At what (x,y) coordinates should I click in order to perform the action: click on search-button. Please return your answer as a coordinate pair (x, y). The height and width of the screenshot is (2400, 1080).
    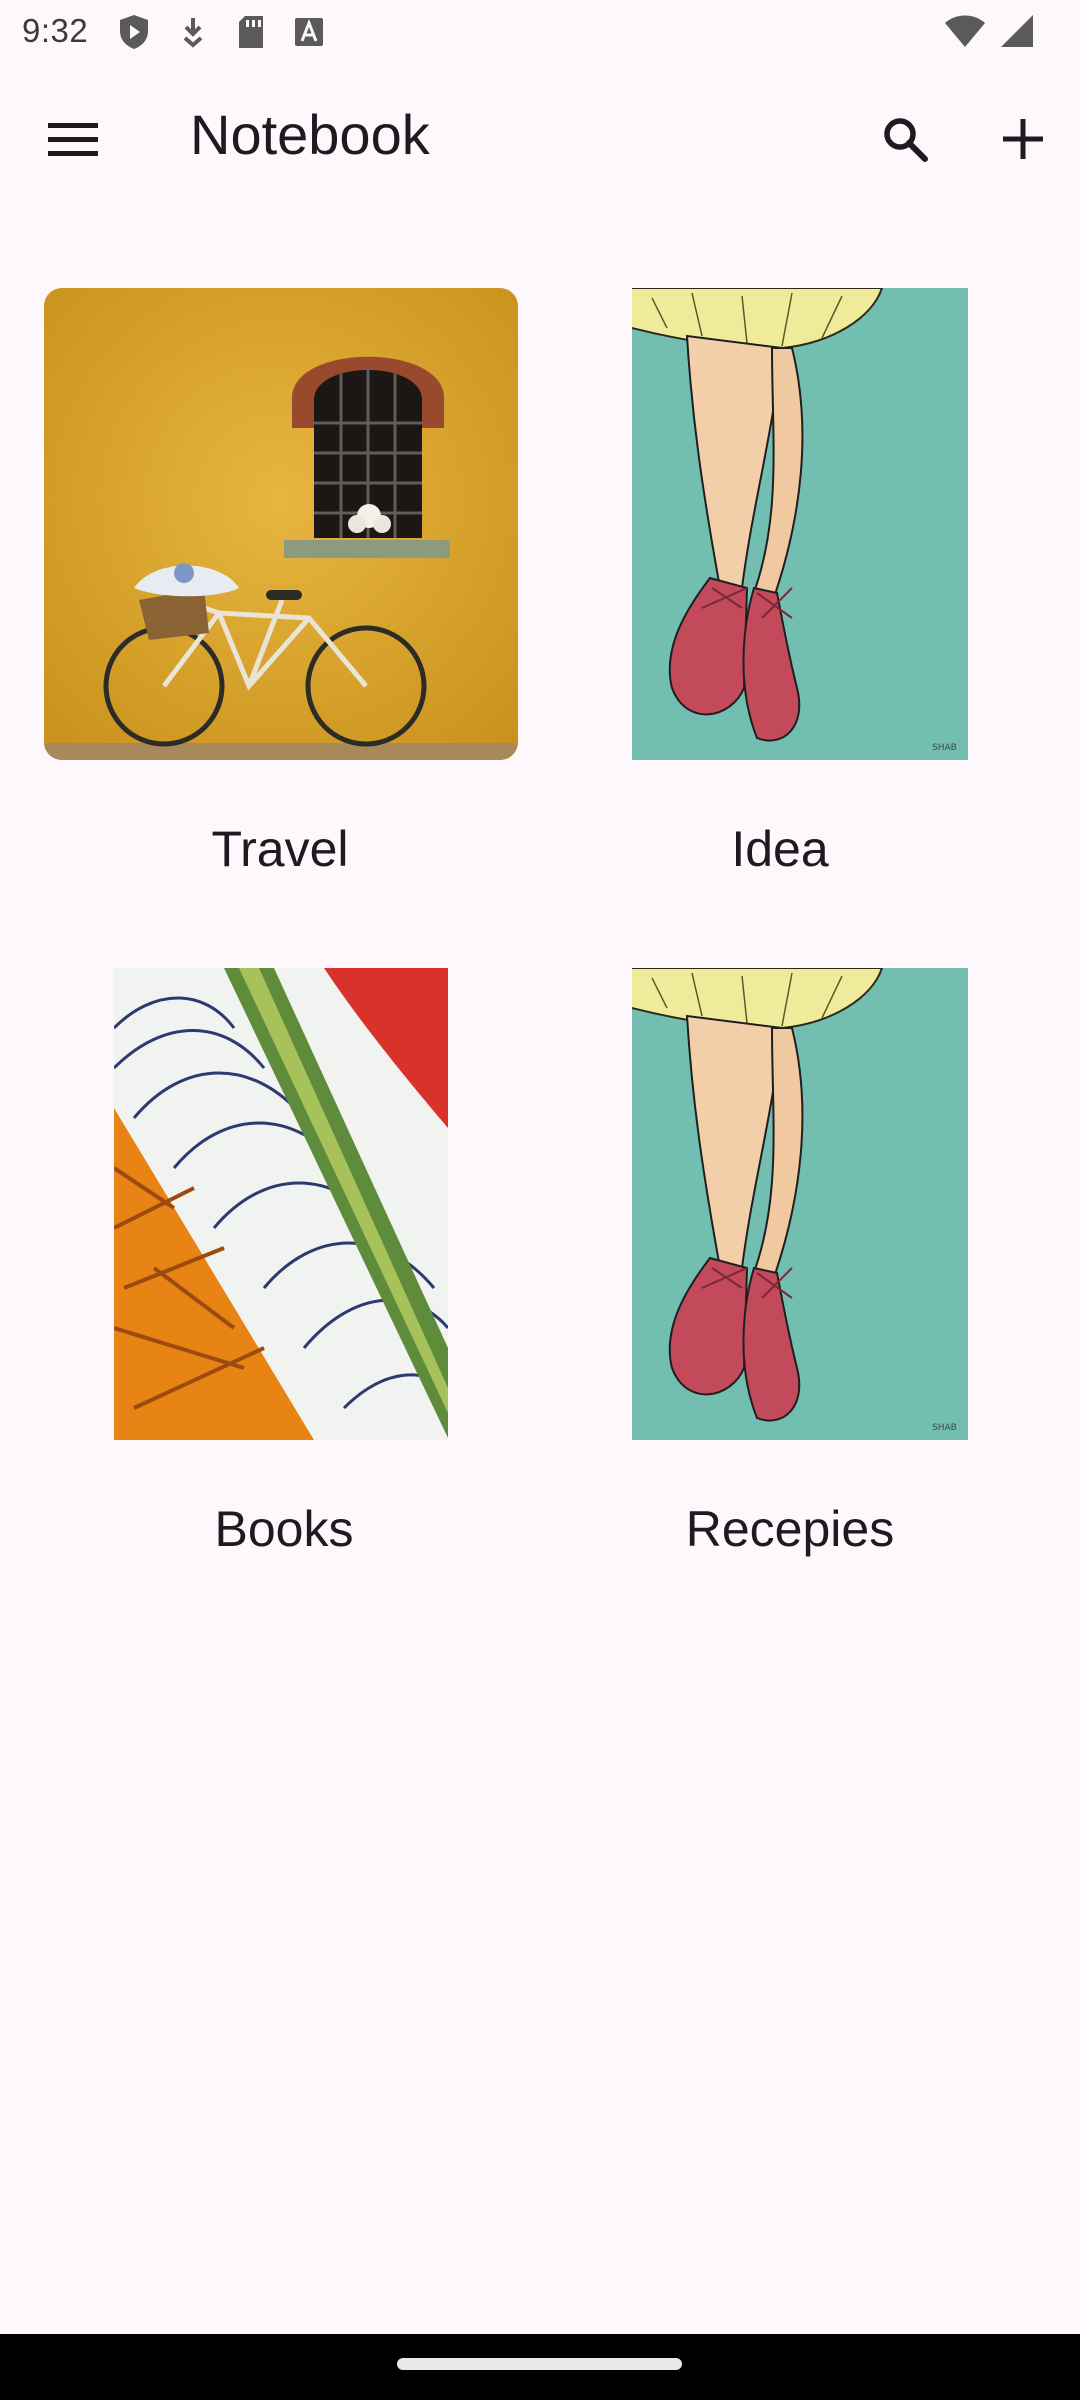
    Looking at the image, I should click on (905, 139).